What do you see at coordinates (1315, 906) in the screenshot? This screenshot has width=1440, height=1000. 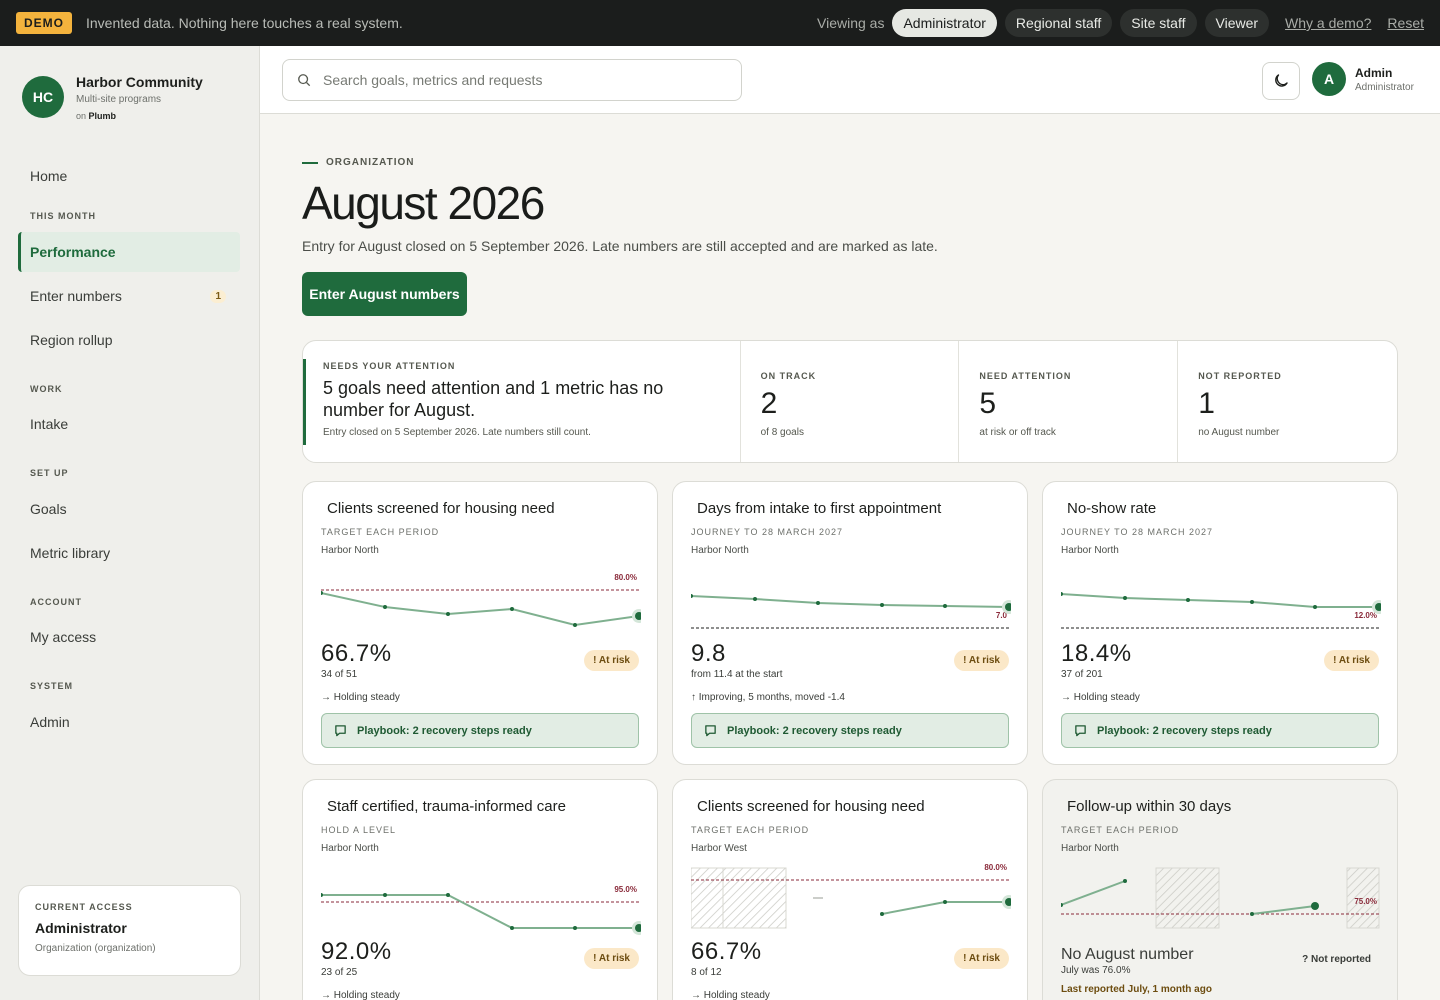 I see `latest-point` at bounding box center [1315, 906].